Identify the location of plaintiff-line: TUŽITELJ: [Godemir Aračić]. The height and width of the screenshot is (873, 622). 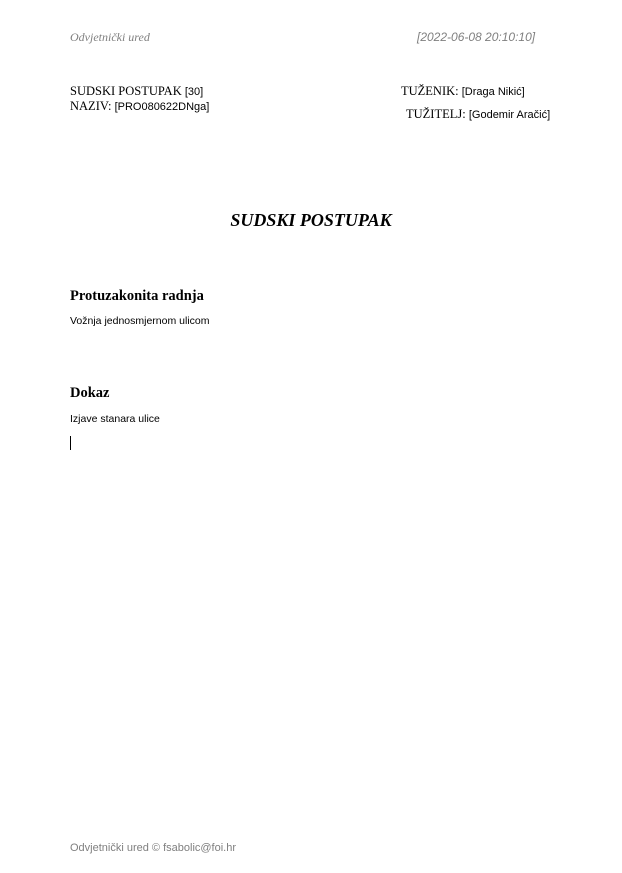
(478, 114).